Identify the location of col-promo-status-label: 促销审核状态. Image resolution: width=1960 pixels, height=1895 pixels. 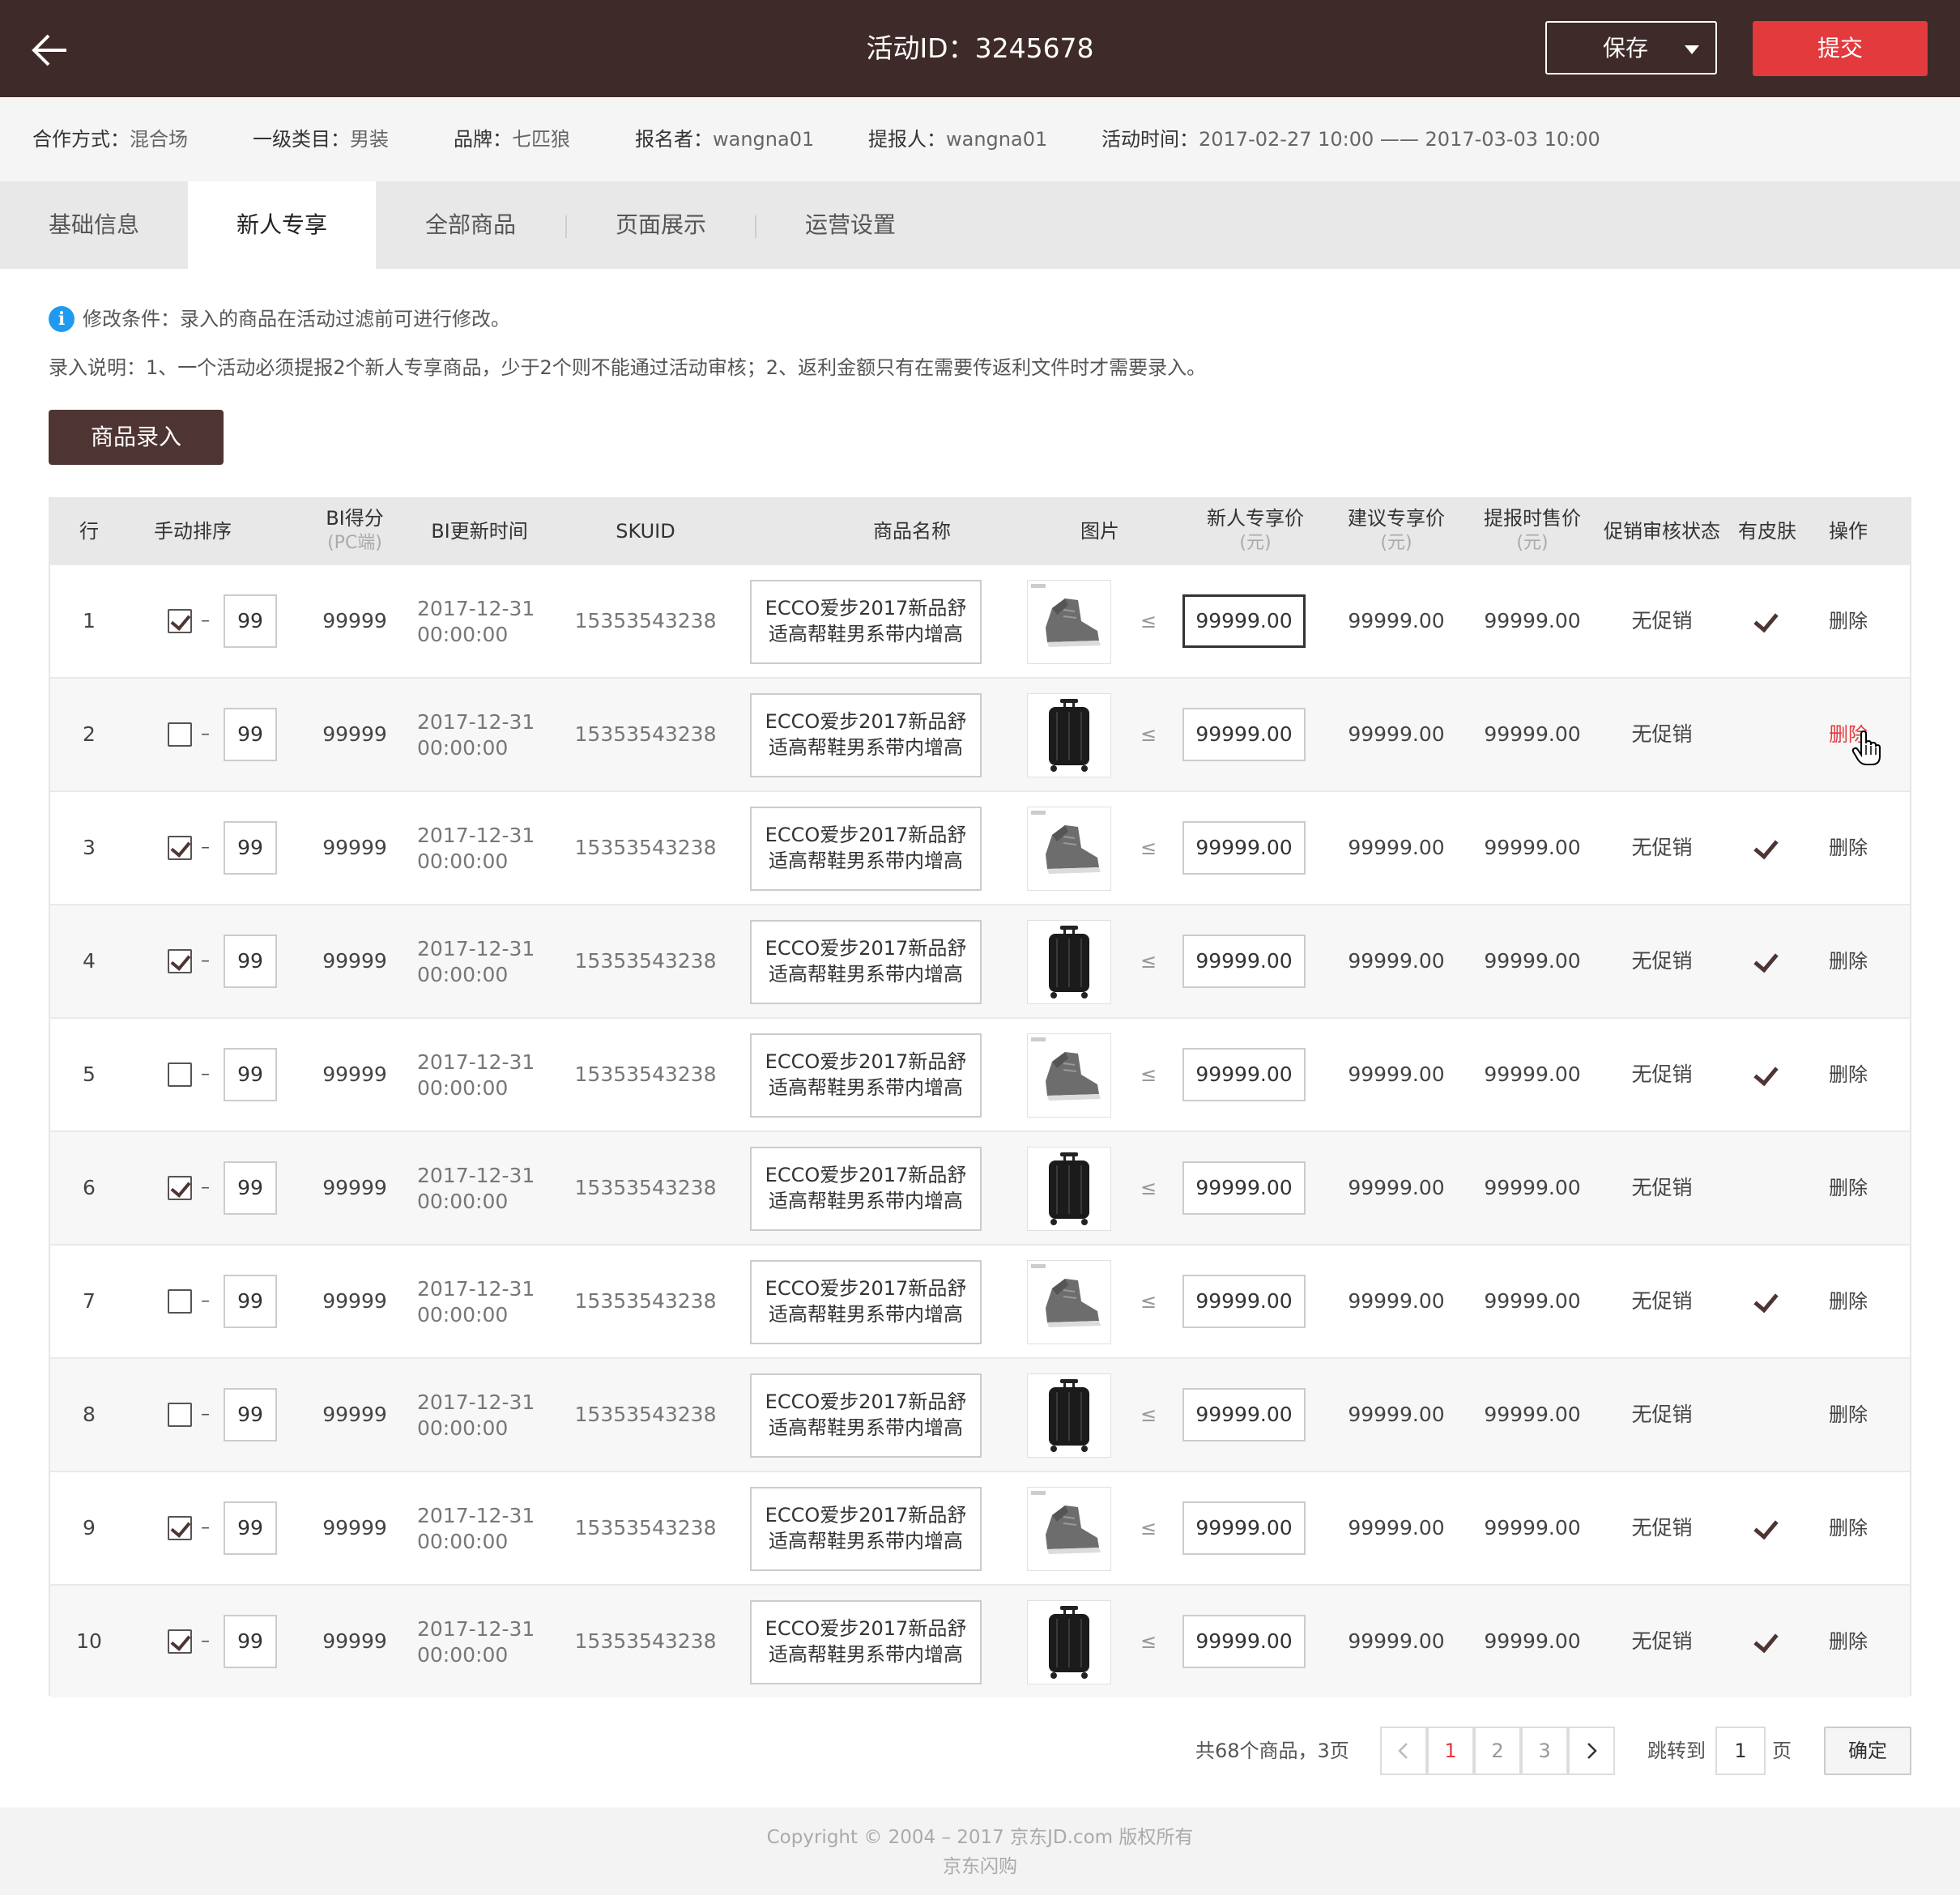
(1662, 532).